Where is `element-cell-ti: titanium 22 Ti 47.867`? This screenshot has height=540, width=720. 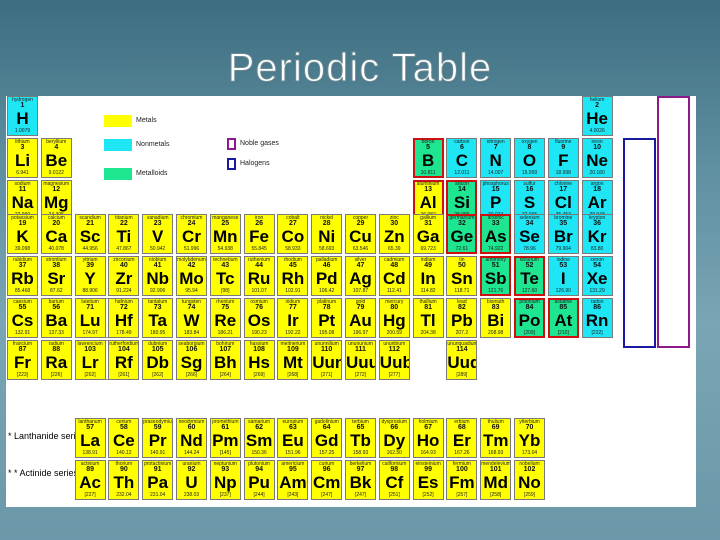 element-cell-ti: titanium 22 Ti 47.867 is located at coordinates (124, 234).